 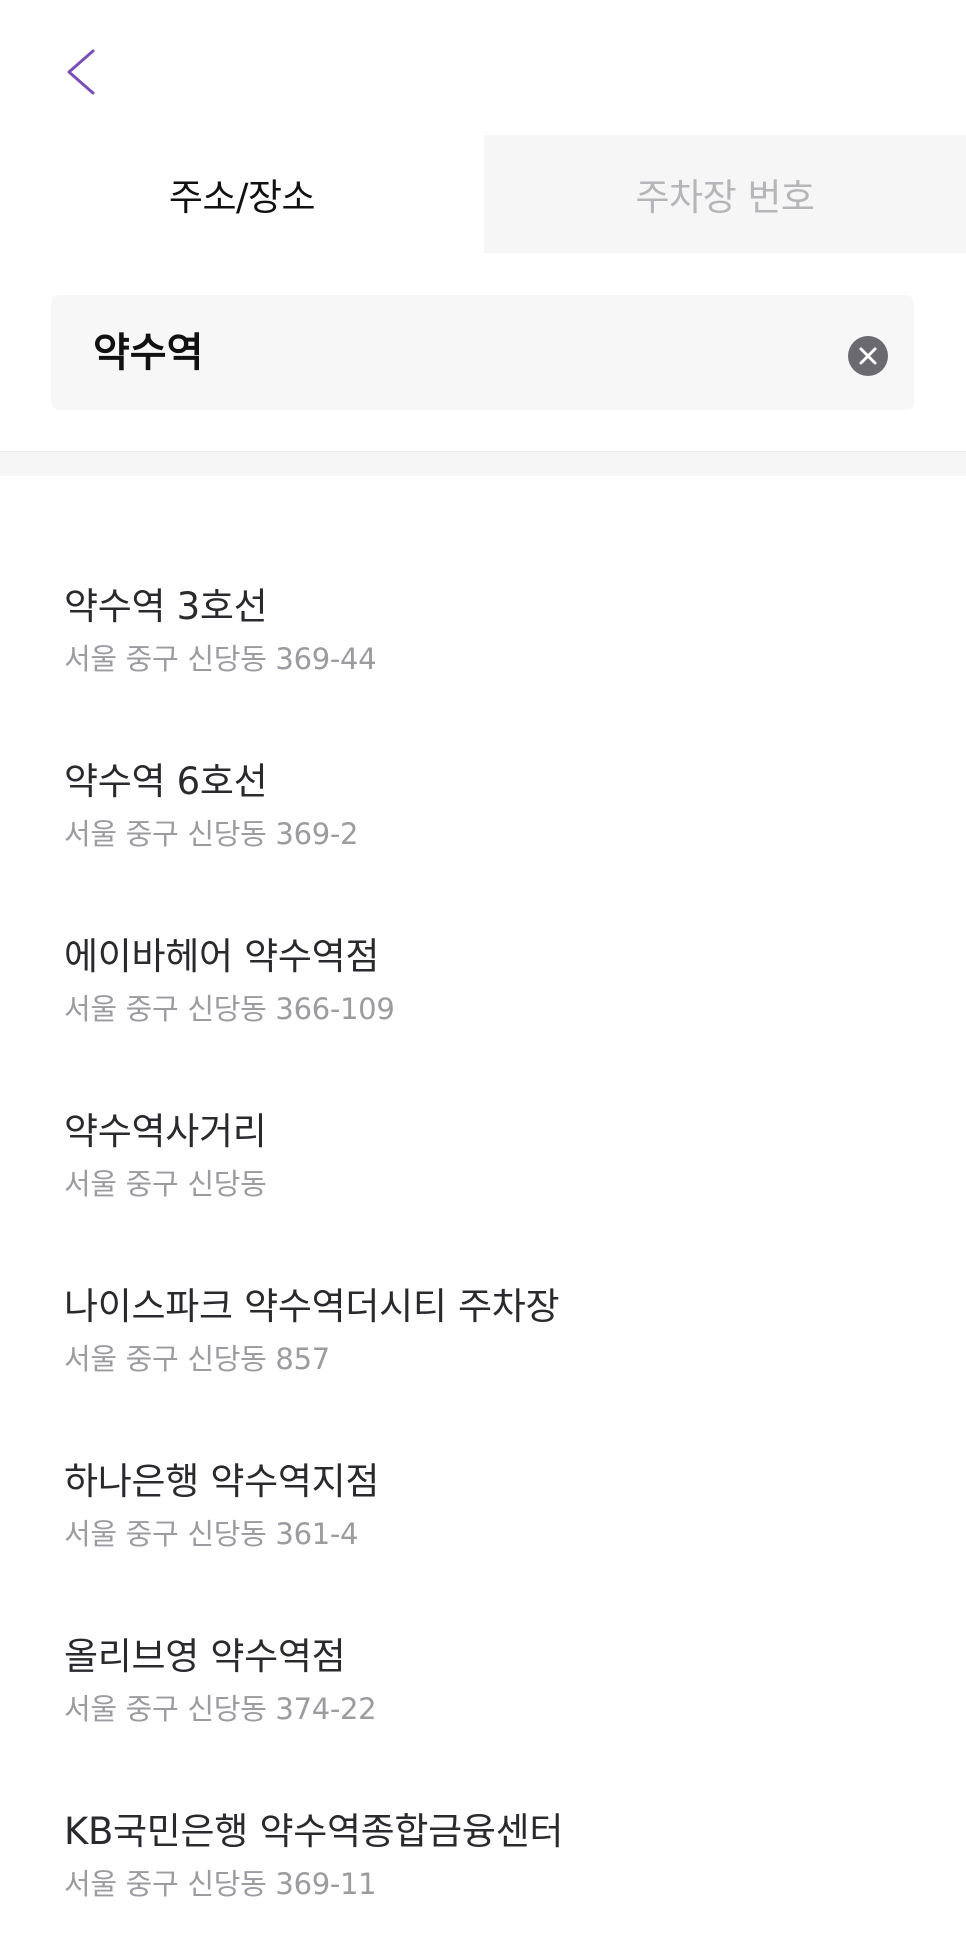 What do you see at coordinates (242, 197) in the screenshot?
I see `tab-label: 주소/장소` at bounding box center [242, 197].